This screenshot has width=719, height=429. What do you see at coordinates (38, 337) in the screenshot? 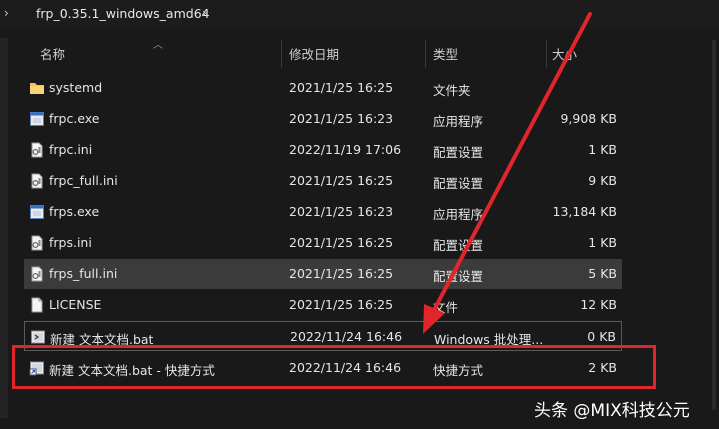
I see `bat-icon` at bounding box center [38, 337].